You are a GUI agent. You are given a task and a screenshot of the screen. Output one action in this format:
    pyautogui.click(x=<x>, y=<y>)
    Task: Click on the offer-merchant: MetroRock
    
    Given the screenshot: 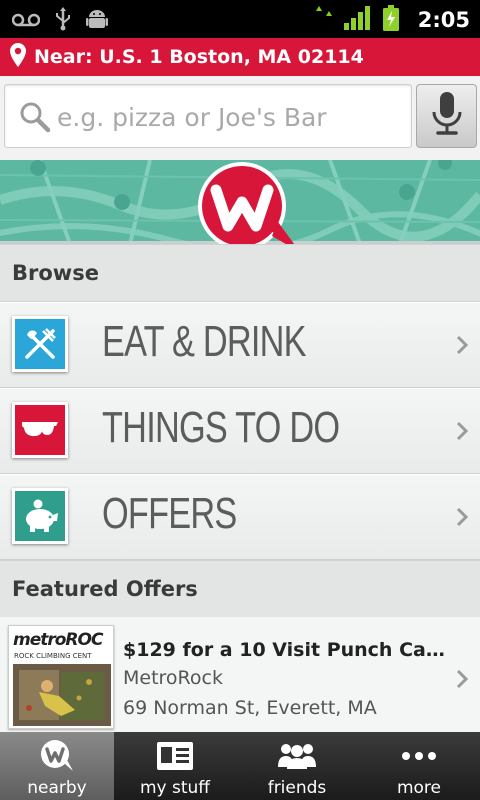 What is the action you would take?
    pyautogui.click(x=173, y=678)
    